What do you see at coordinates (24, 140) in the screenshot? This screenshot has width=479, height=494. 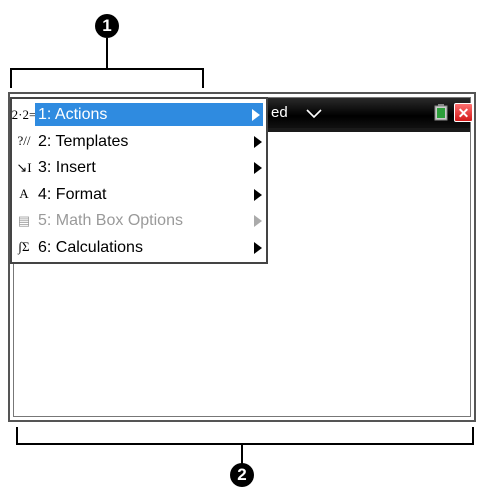 I see `templates-icon: ?//` at bounding box center [24, 140].